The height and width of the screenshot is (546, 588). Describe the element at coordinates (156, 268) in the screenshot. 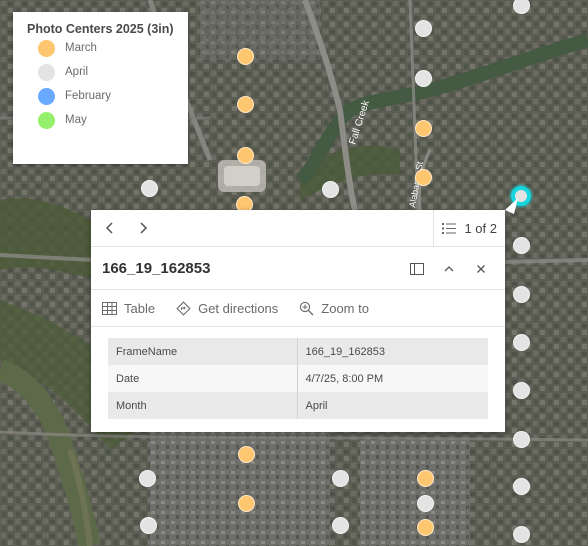

I see `popup-title: 166_19_162853` at that location.